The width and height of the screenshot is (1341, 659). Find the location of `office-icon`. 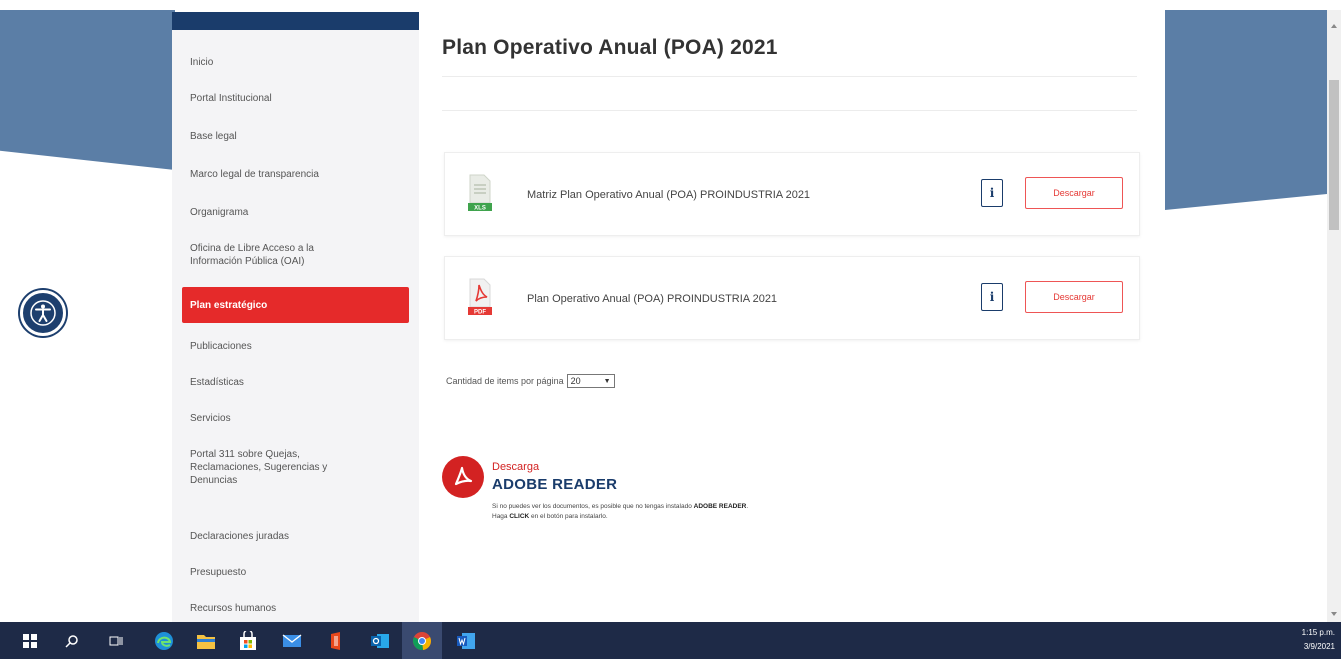

office-icon is located at coordinates (336, 640).